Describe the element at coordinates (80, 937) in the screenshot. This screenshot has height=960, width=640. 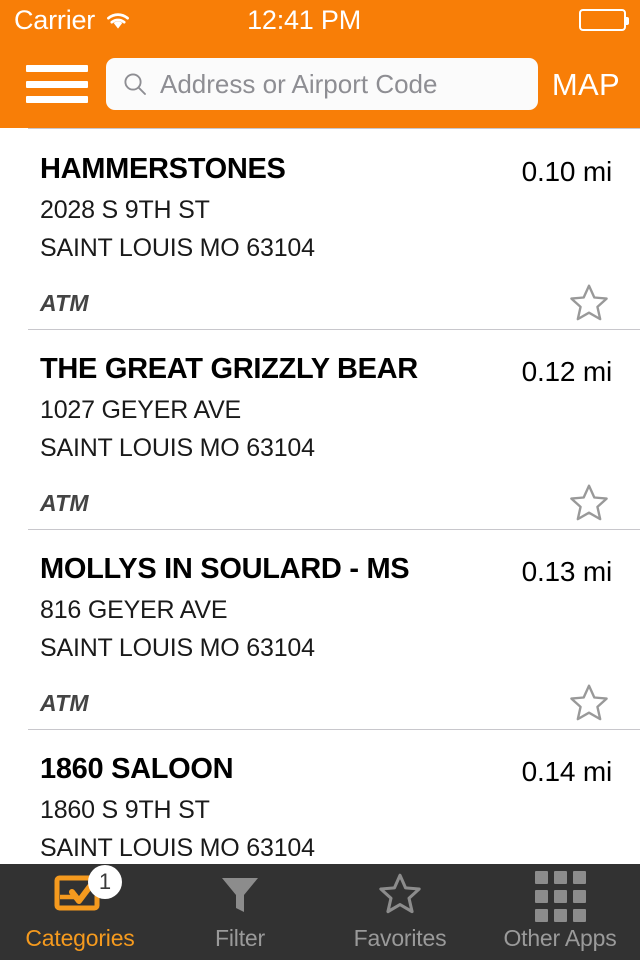
I see `tab-label-categories: Categories` at that location.